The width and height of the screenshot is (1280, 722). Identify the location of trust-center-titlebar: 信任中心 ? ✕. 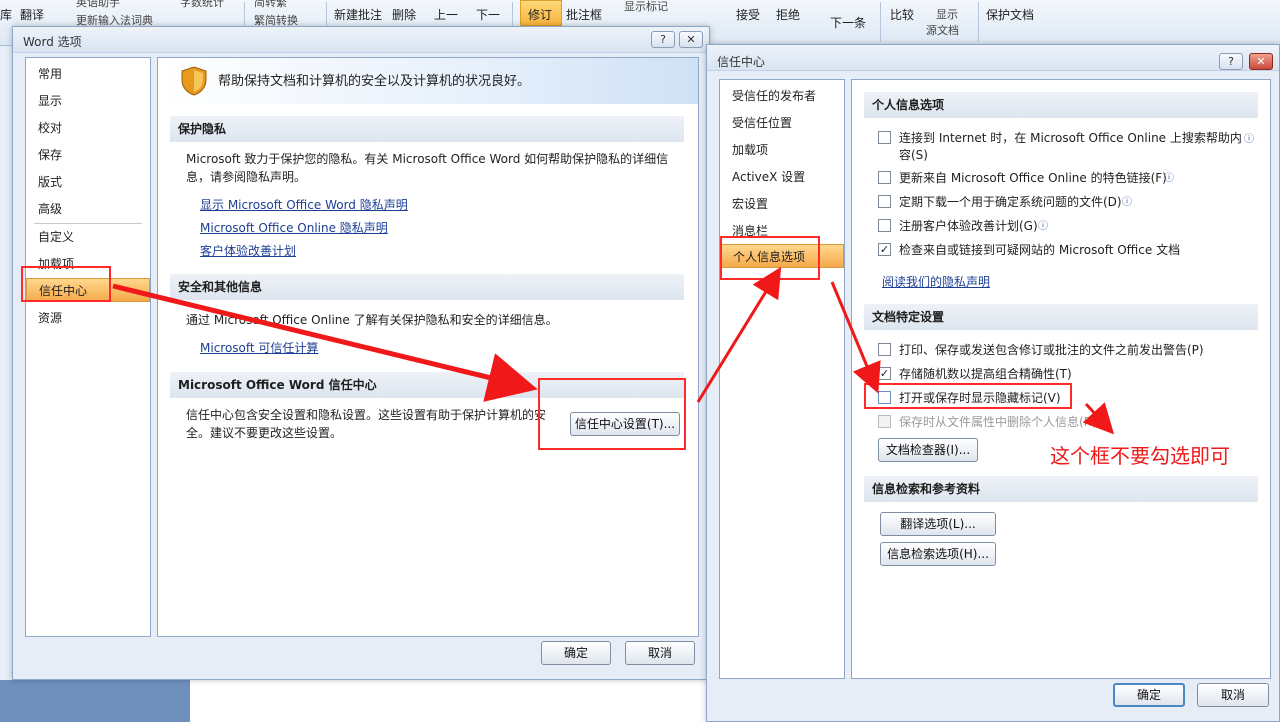
(993, 58).